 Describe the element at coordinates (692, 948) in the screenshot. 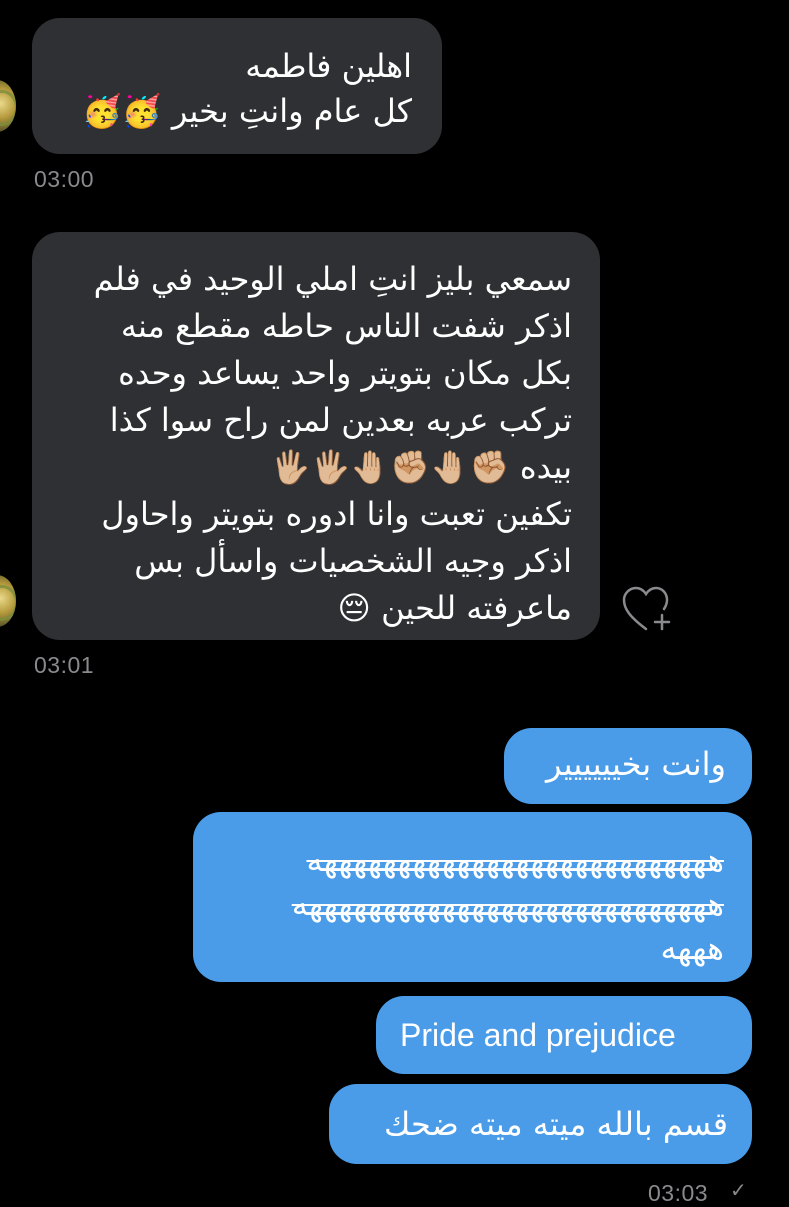

I see `message-line: هههه` at that location.